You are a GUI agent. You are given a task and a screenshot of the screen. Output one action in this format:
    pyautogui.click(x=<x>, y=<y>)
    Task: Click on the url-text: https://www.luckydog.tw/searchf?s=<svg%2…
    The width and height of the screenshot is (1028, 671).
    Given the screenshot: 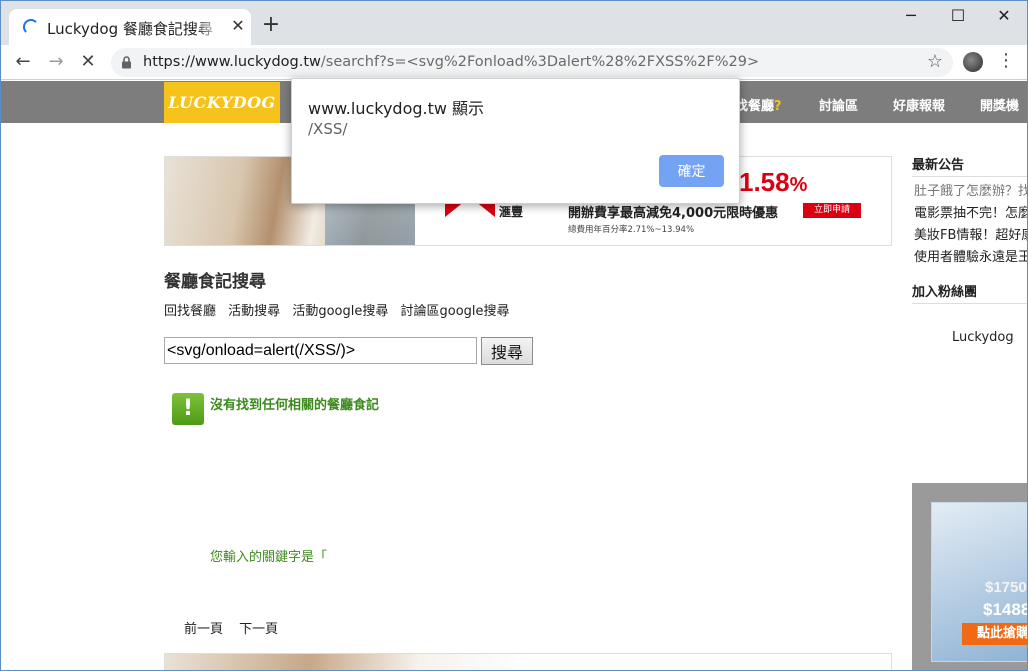 What is the action you would take?
    pyautogui.click(x=451, y=62)
    